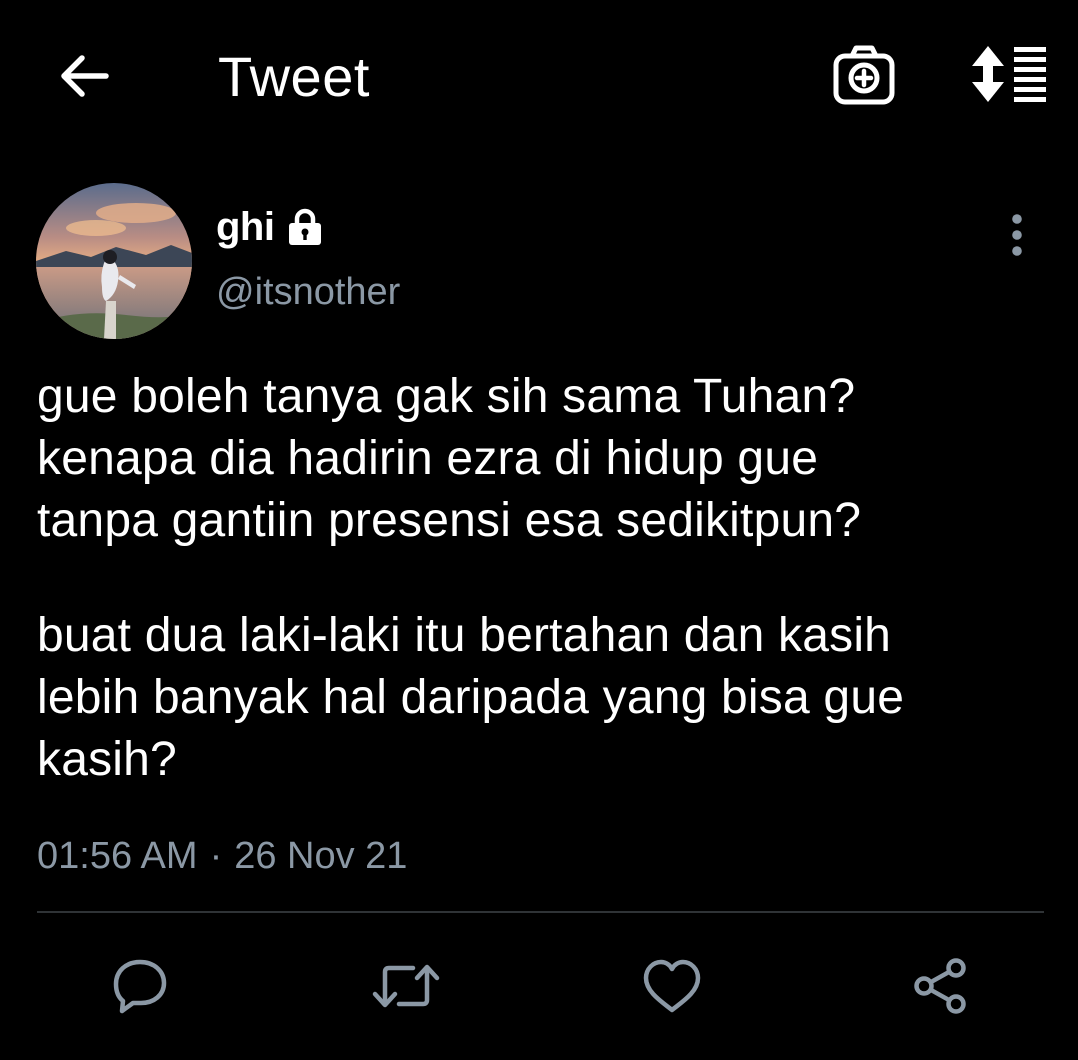 This screenshot has width=1078, height=1060. I want to click on author-name-row: ghi, so click(271, 227).